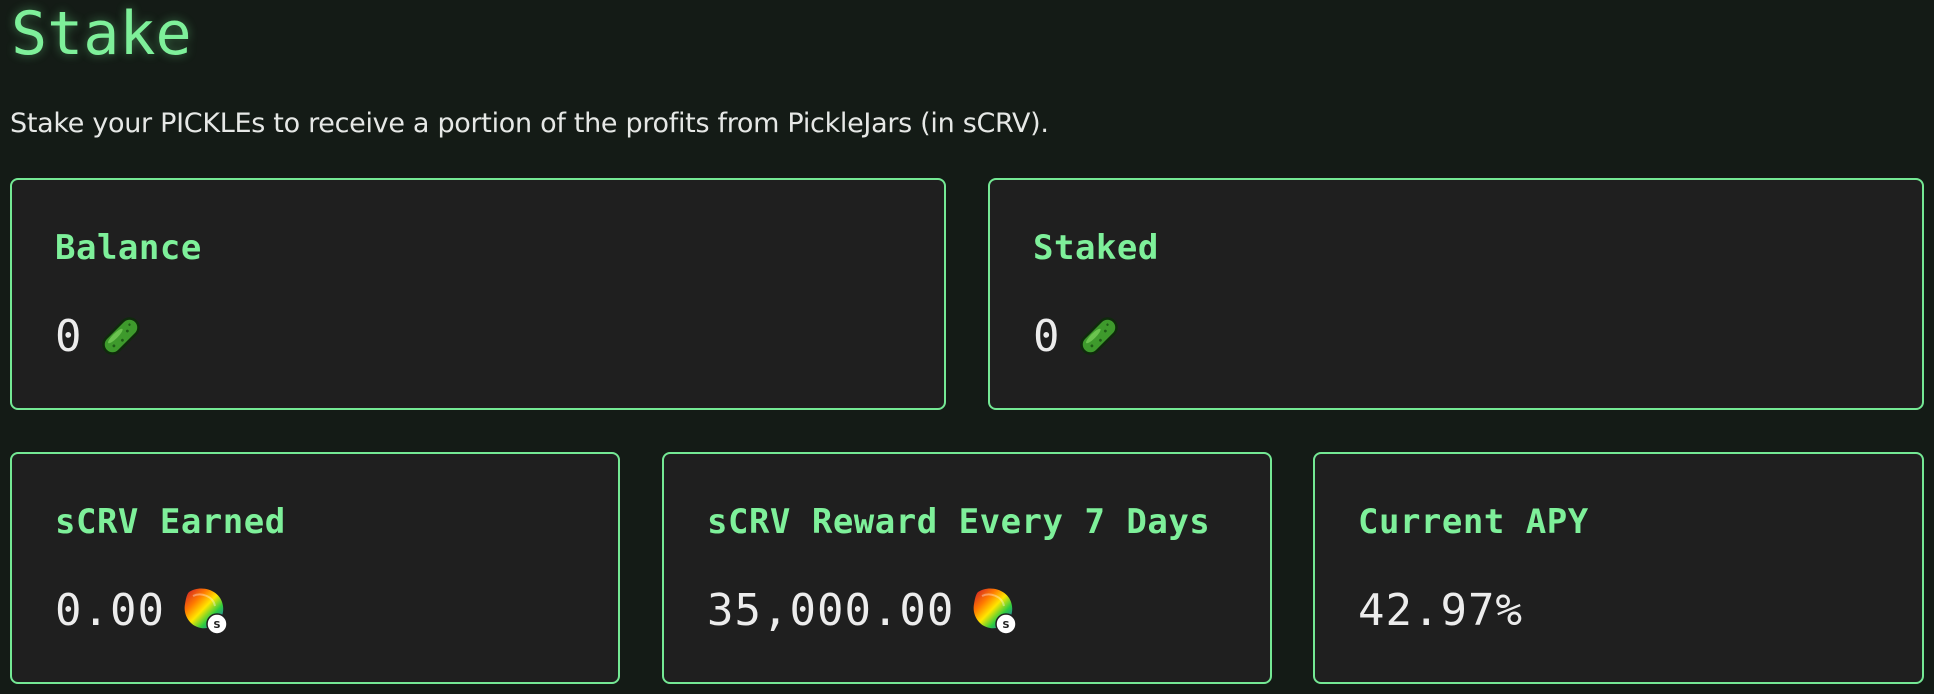 The image size is (1934, 694). I want to click on staked-label: Staked, so click(1096, 248).